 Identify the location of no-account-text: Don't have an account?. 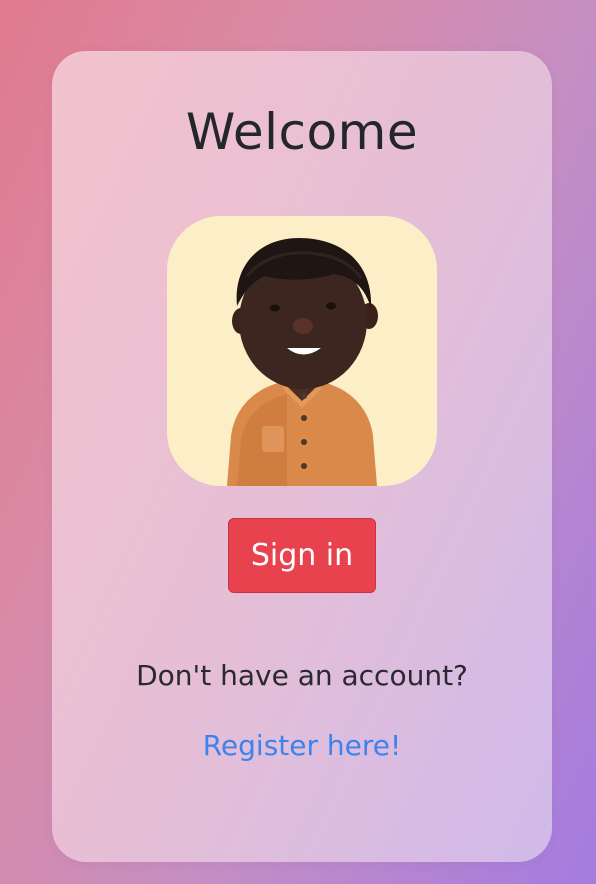
(302, 675).